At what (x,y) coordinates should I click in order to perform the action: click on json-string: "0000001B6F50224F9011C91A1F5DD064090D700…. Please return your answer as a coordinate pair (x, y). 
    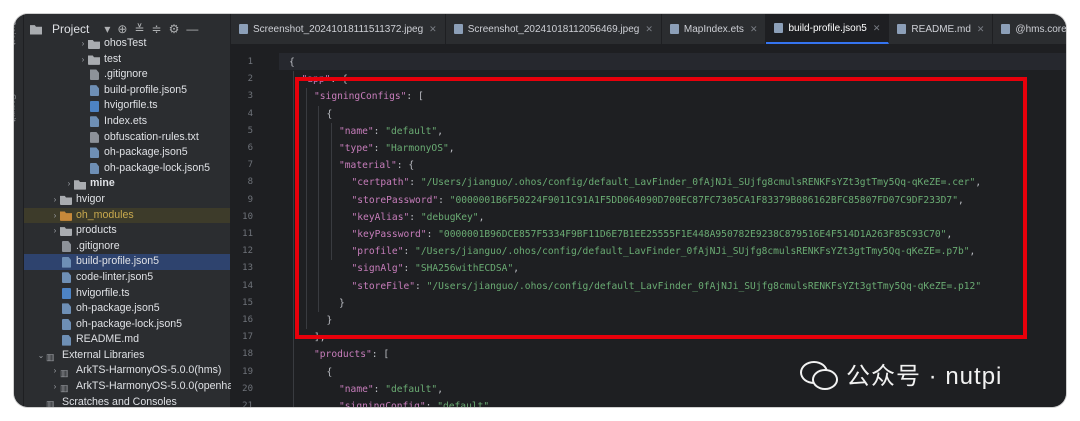
    Looking at the image, I should click on (703, 200).